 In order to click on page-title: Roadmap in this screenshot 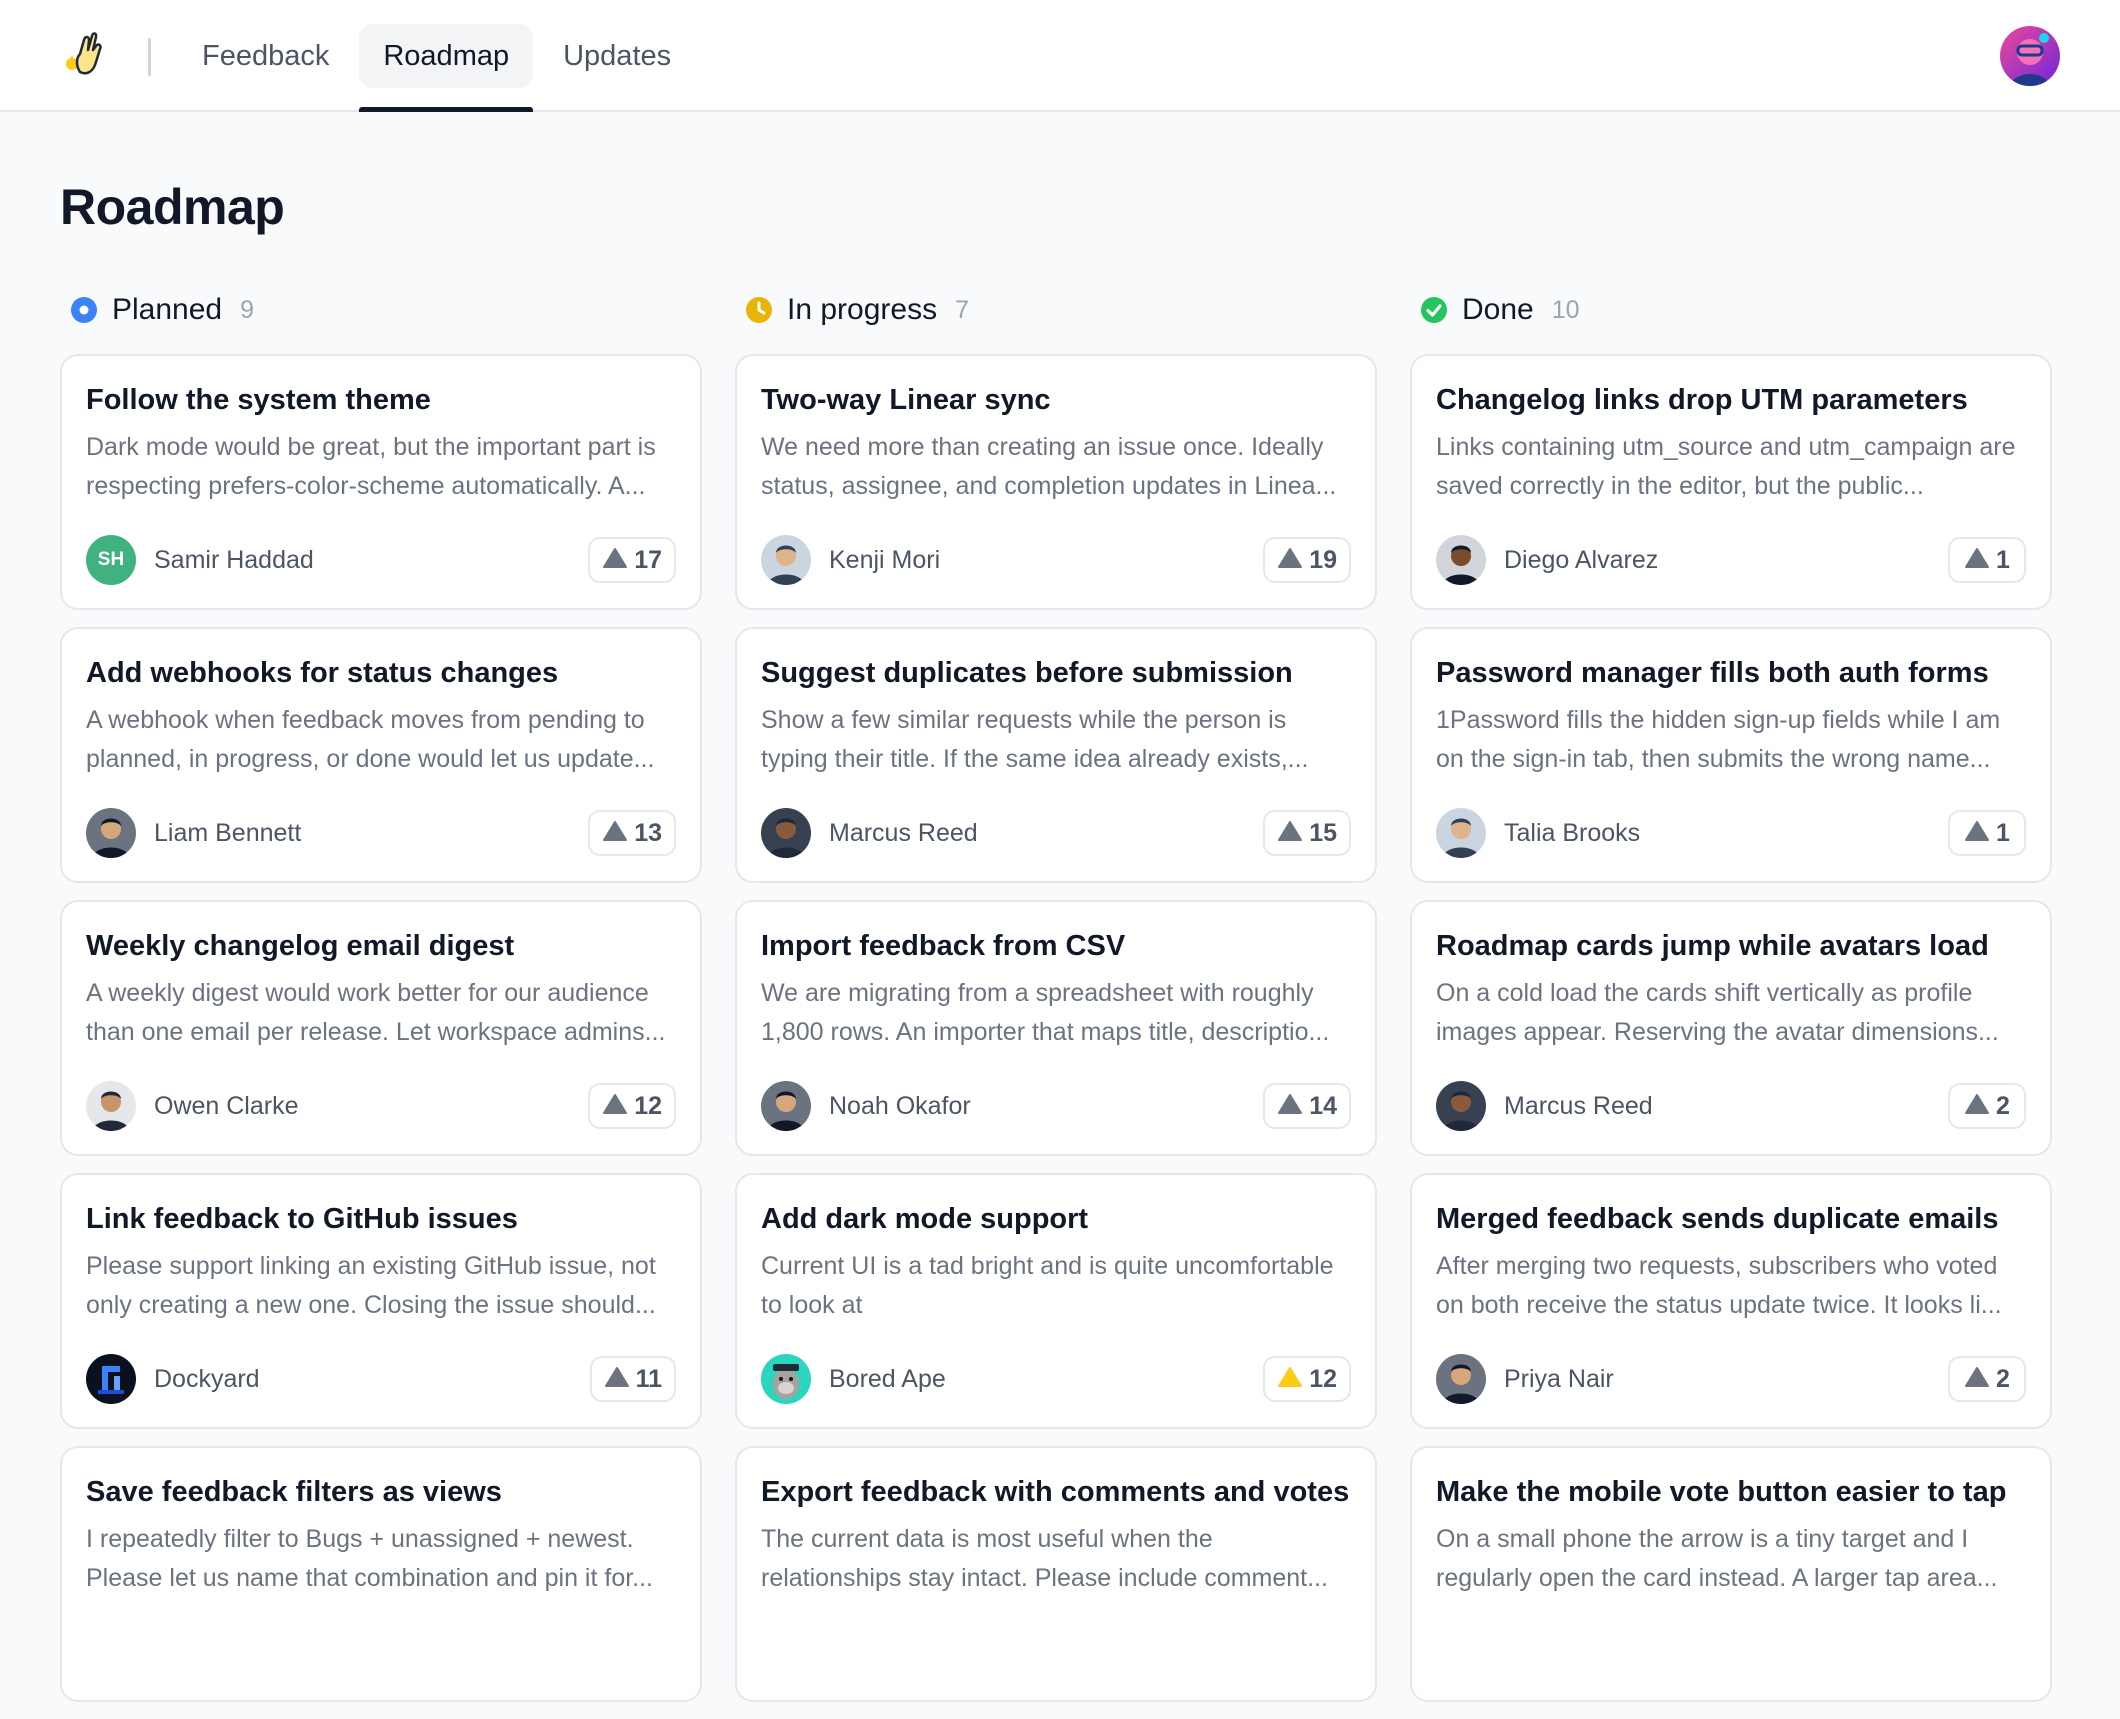, I will do `click(172, 207)`.